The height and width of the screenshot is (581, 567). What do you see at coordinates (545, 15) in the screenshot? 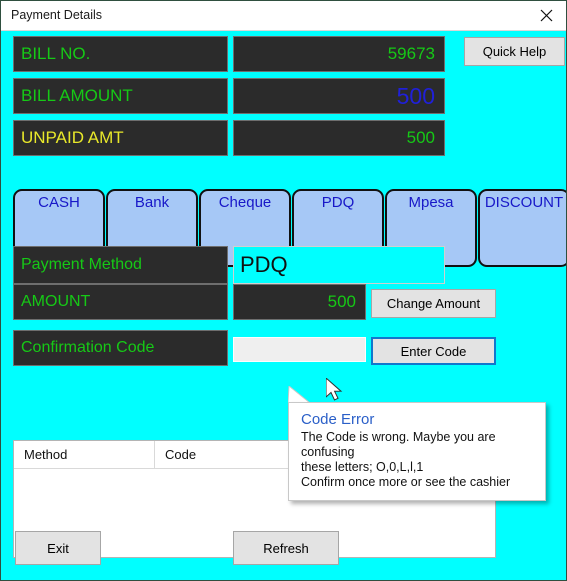
I see `close-icon` at bounding box center [545, 15].